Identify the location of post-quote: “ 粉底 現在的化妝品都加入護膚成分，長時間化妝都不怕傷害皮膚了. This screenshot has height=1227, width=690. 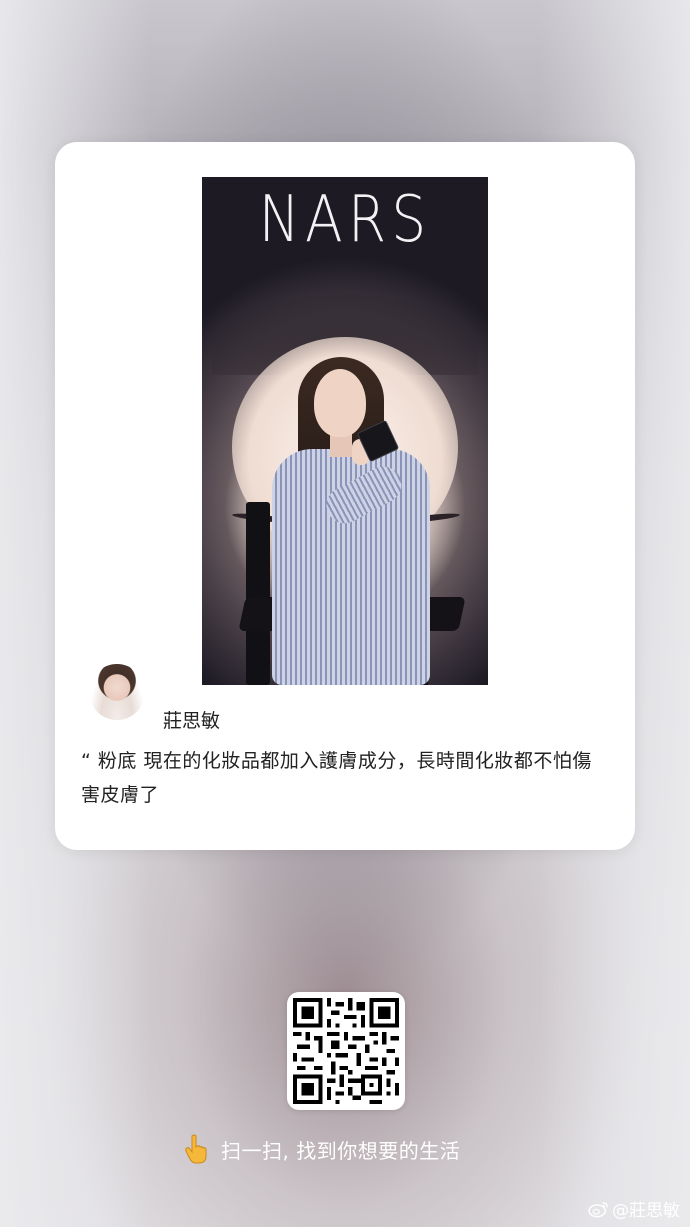
(336, 778).